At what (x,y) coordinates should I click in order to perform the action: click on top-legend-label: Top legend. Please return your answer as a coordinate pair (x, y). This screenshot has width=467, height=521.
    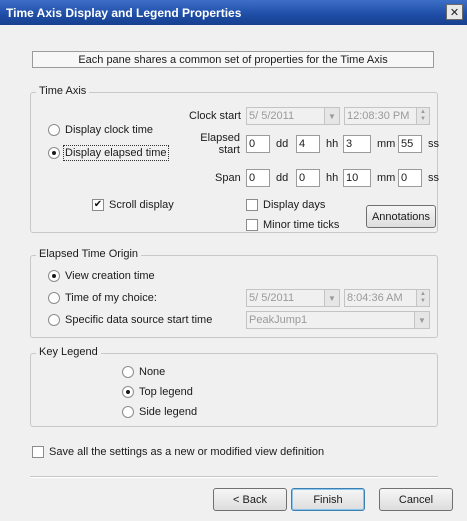
    Looking at the image, I should click on (166, 392).